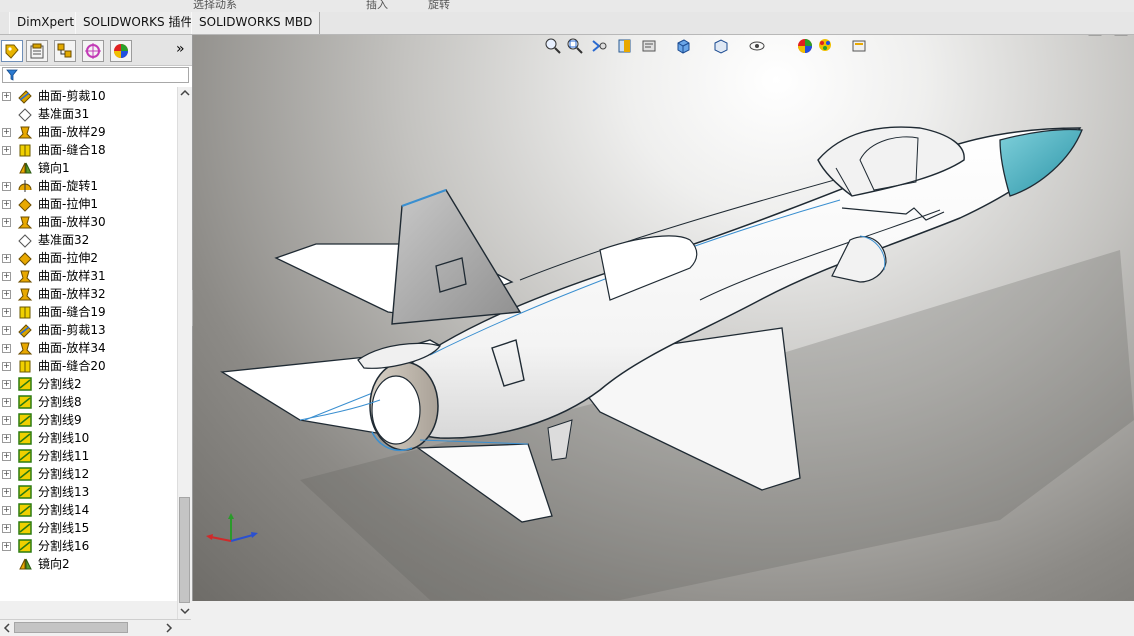 This screenshot has height=636, width=1134. Describe the element at coordinates (25, 564) in the screenshot. I see `mirror-icon` at that location.